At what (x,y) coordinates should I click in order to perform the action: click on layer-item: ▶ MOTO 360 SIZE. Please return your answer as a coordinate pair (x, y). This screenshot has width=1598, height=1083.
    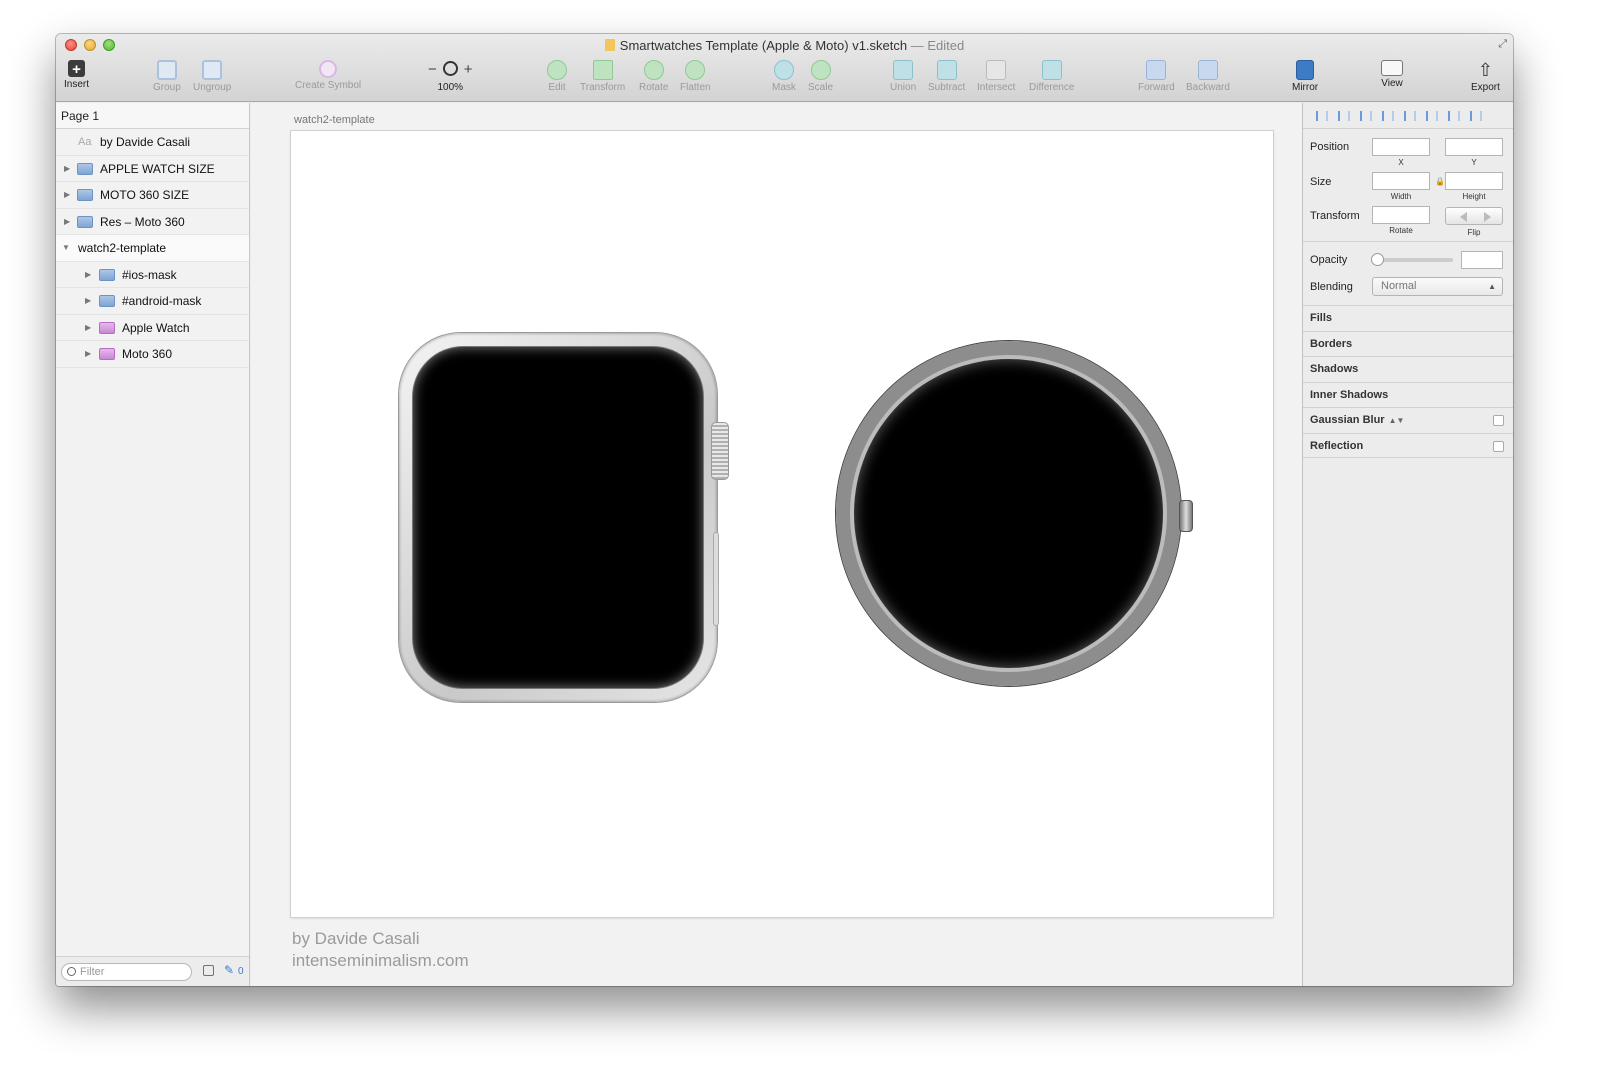
    Looking at the image, I should click on (152, 195).